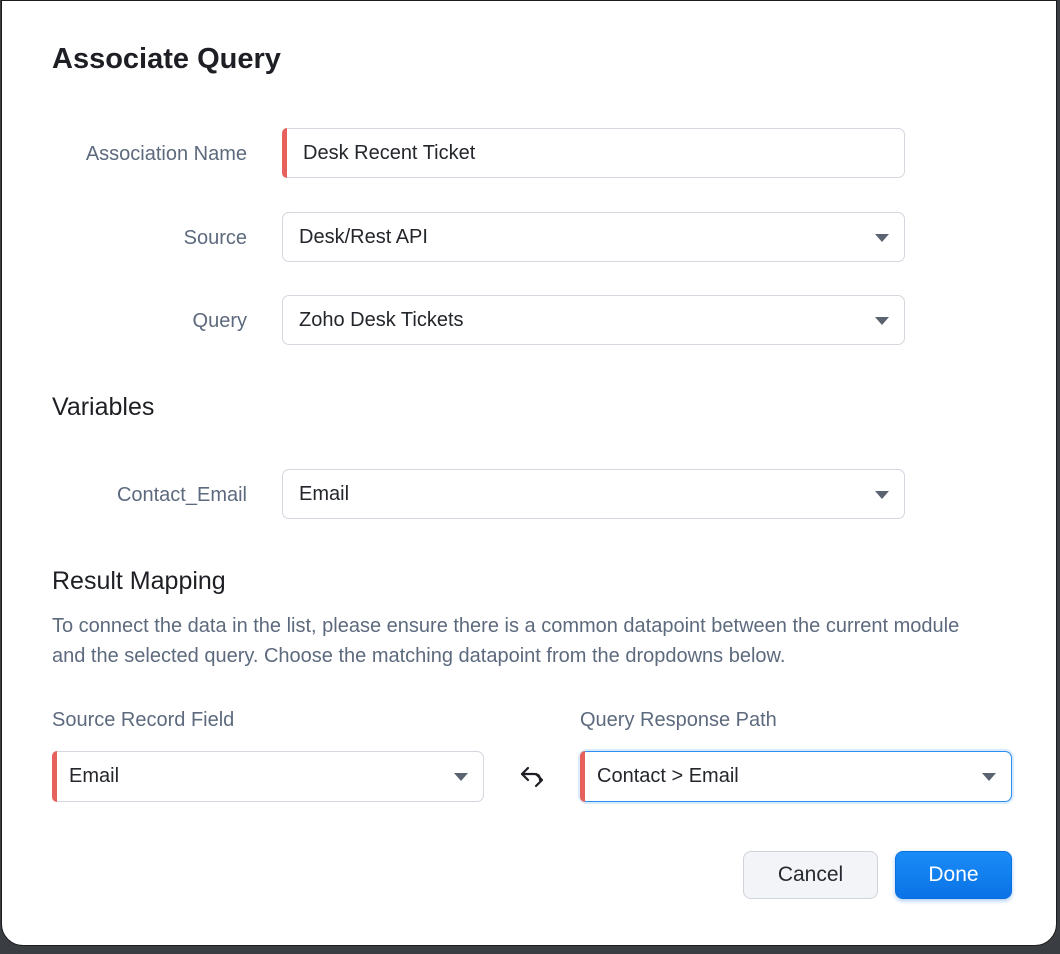  I want to click on query-select: Zoho Desk Tickets, so click(593, 320).